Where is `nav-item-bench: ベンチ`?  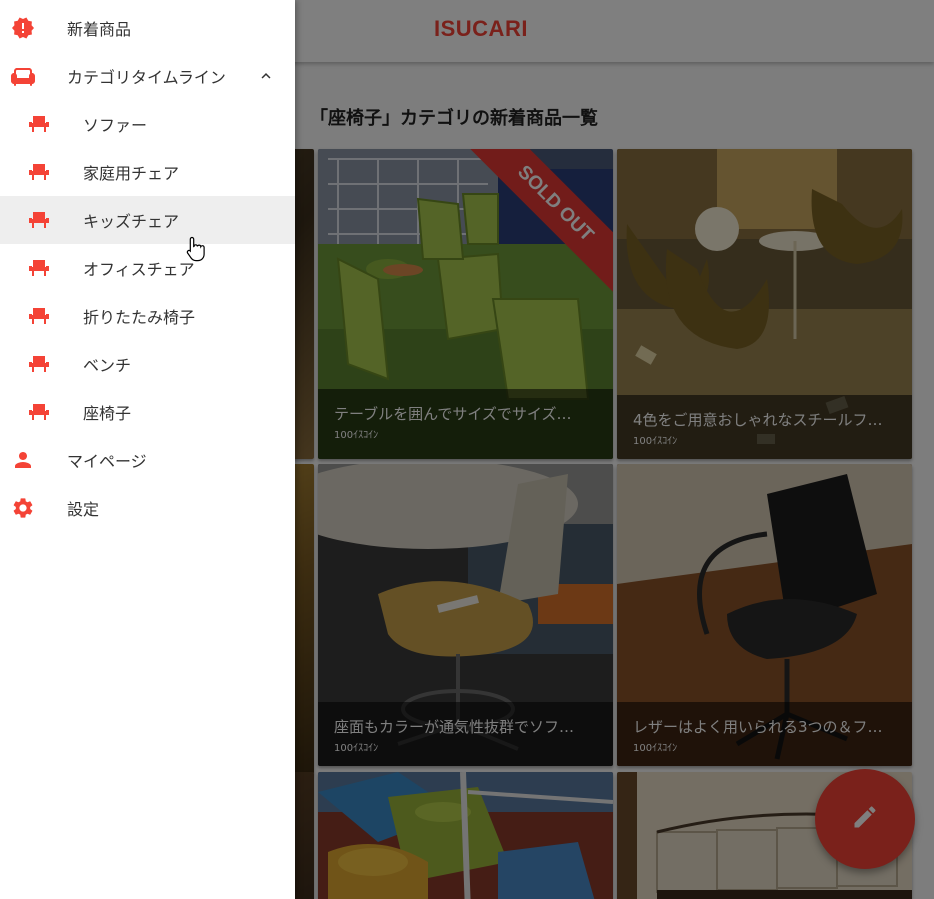
nav-item-bench: ベンチ is located at coordinates (147, 364).